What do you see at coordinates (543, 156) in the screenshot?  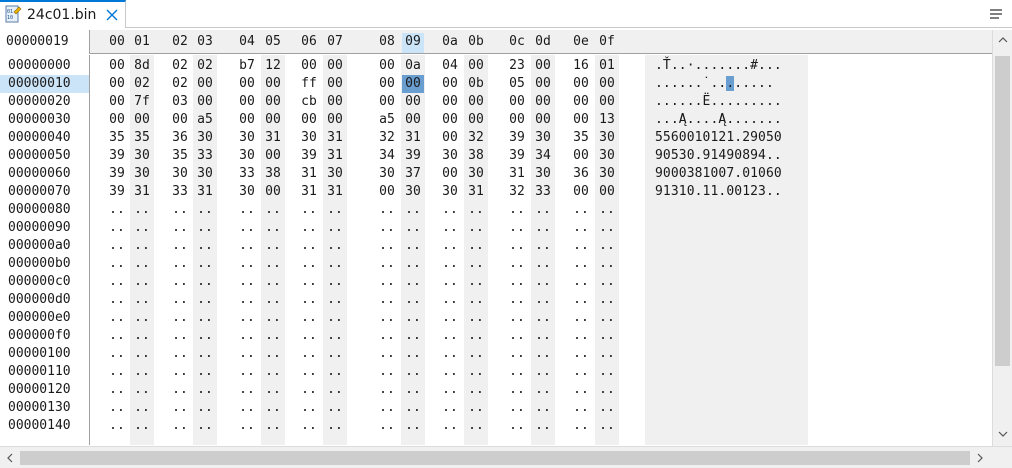 I see `byte-cell: 34` at bounding box center [543, 156].